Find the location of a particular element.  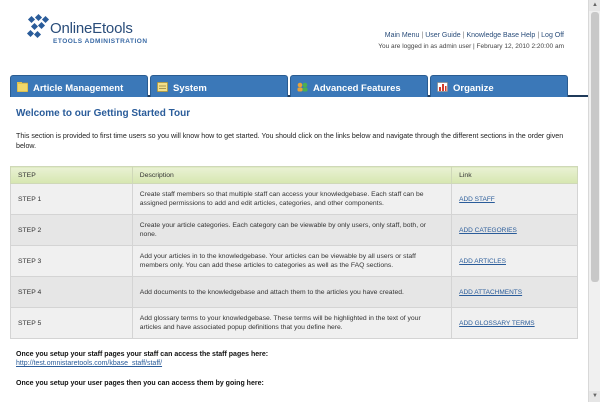

column-header-link: Link is located at coordinates (514, 175).